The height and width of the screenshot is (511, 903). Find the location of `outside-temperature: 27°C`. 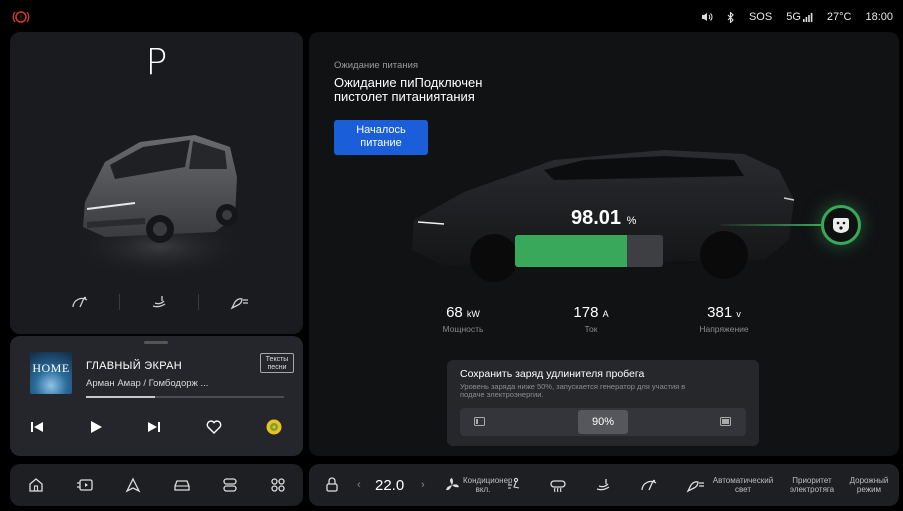

outside-temperature: 27°C is located at coordinates (839, 17).